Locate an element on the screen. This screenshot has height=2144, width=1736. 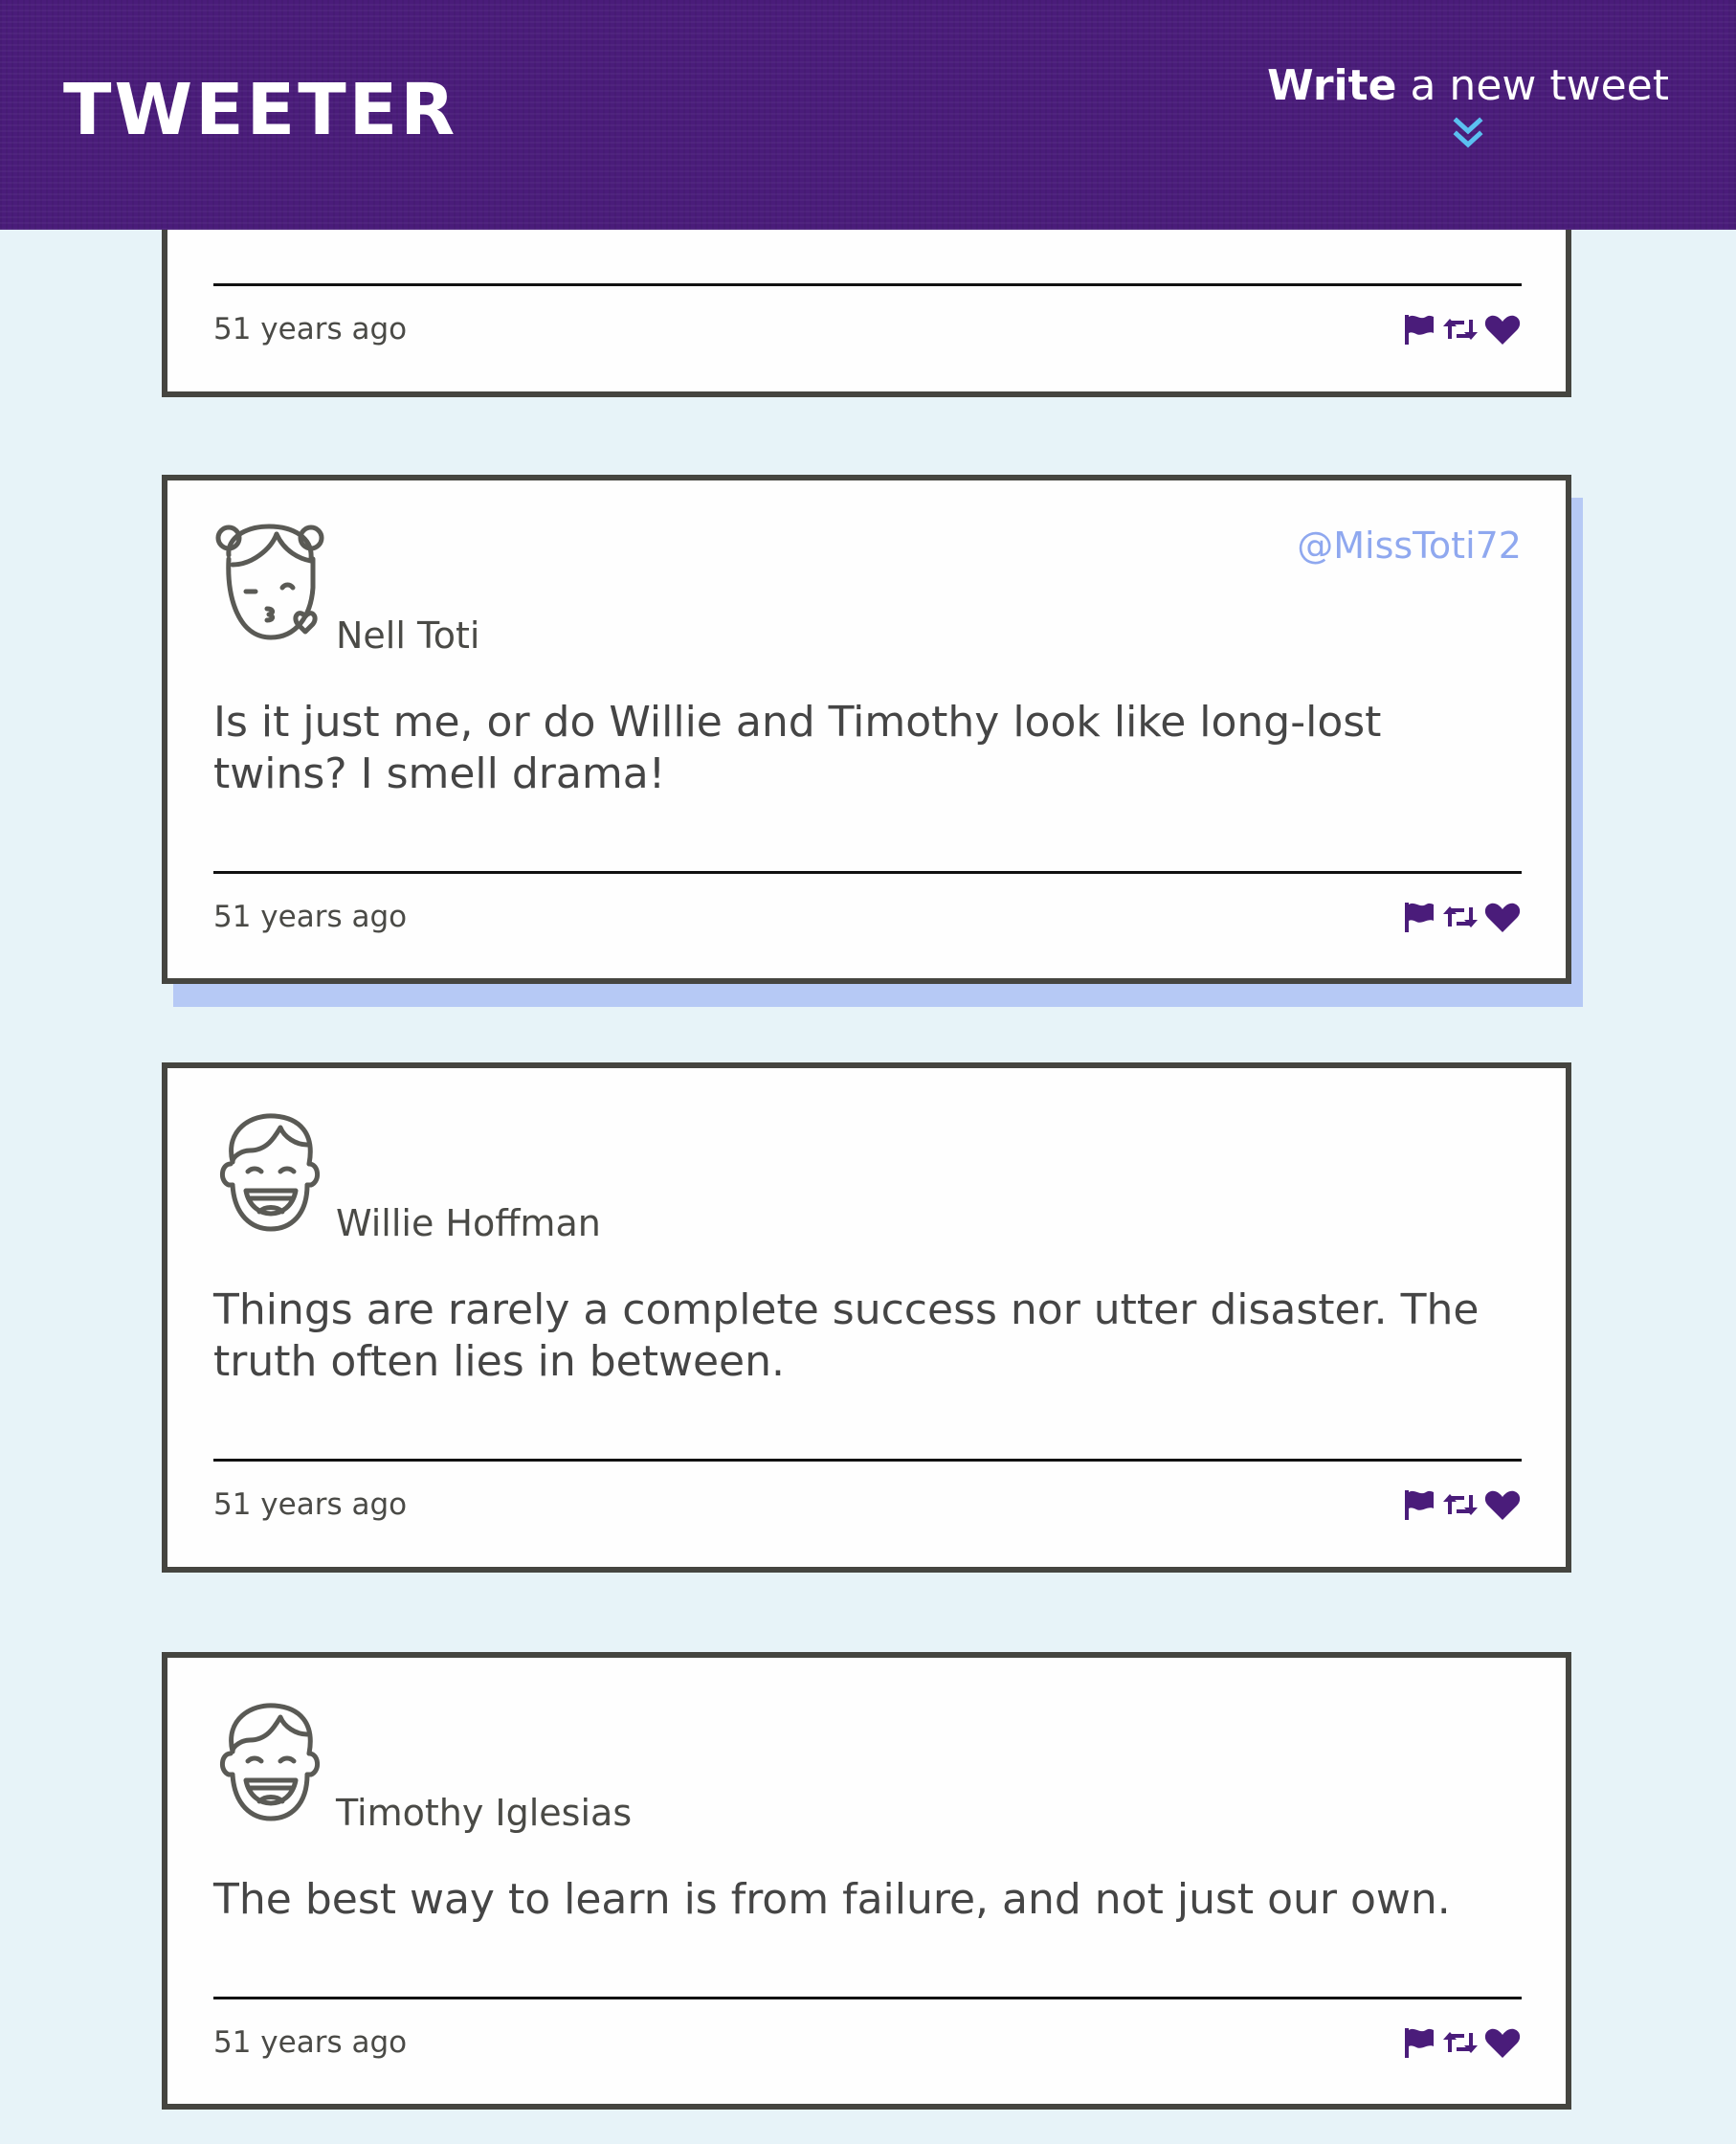
compose-rest-text: a new tweet is located at coordinates (1532, 85).